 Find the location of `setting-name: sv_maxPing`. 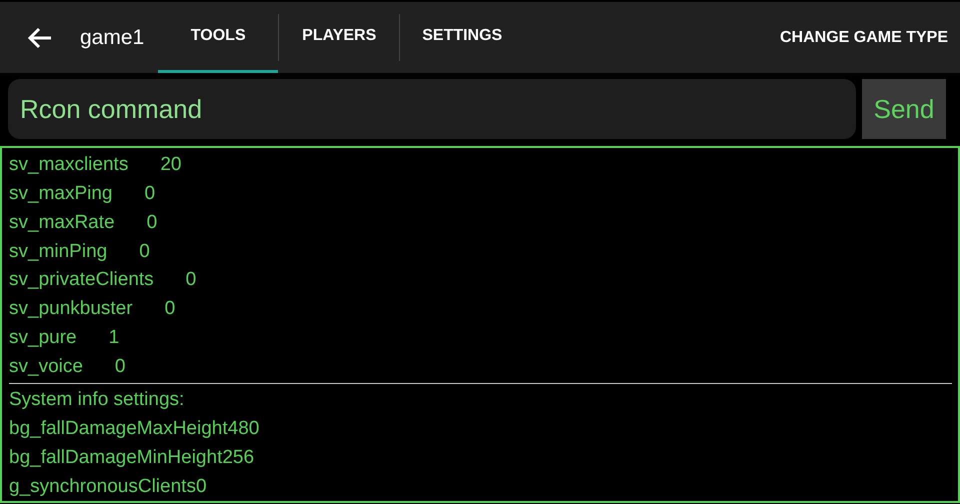

setting-name: sv_maxPing is located at coordinates (60, 194).